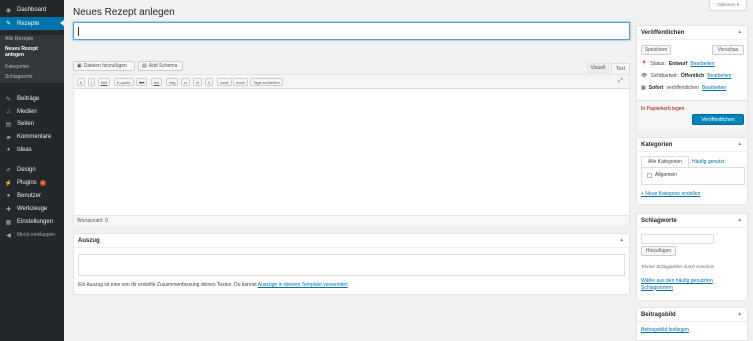 The width and height of the screenshot is (753, 341). Describe the element at coordinates (79, 66) in the screenshot. I see `media-icon: ▣` at that location.